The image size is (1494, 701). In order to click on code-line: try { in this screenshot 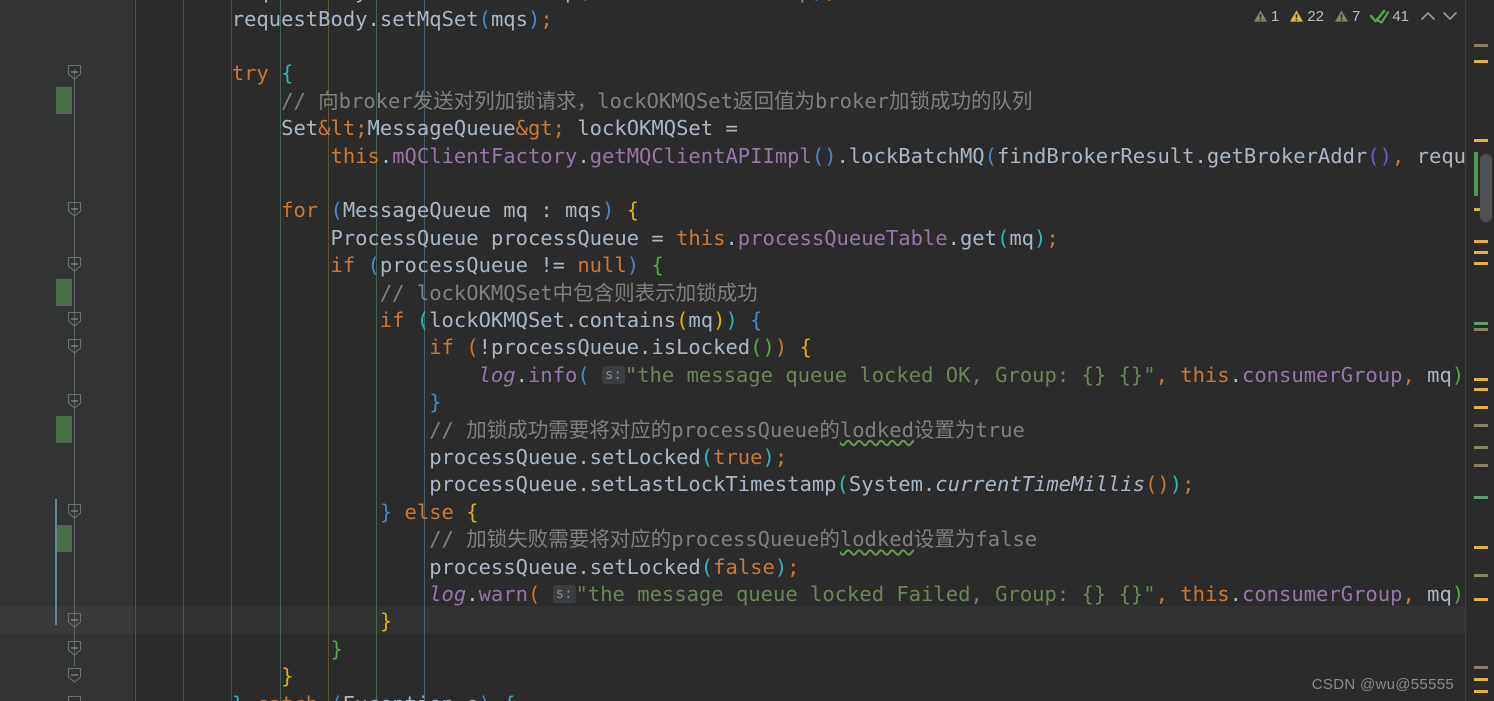, I will do `click(213, 73)`.